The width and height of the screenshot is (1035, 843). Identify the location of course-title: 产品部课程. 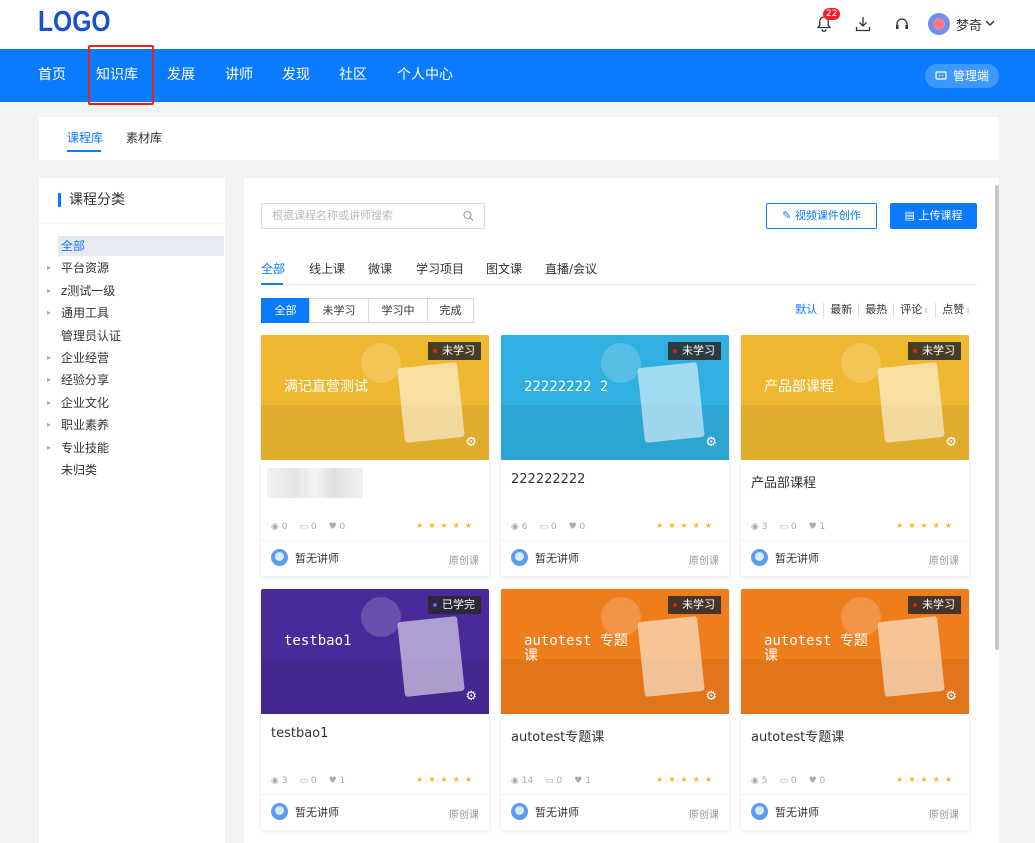
(783, 481).